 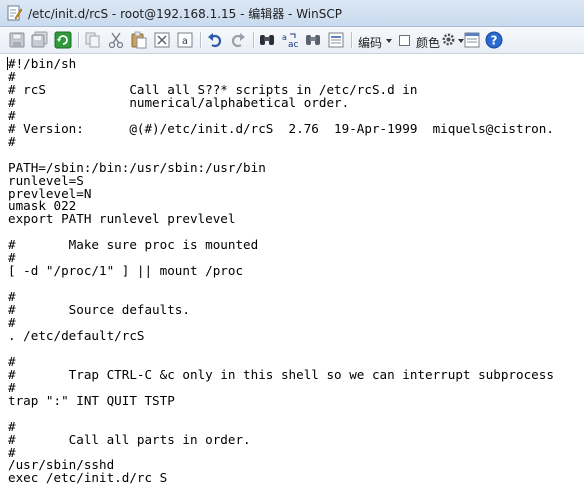 What do you see at coordinates (137, 167) in the screenshot?
I see `code-line: PATH=/sbin:/bin:/usr/sbin:/usr/bin` at bounding box center [137, 167].